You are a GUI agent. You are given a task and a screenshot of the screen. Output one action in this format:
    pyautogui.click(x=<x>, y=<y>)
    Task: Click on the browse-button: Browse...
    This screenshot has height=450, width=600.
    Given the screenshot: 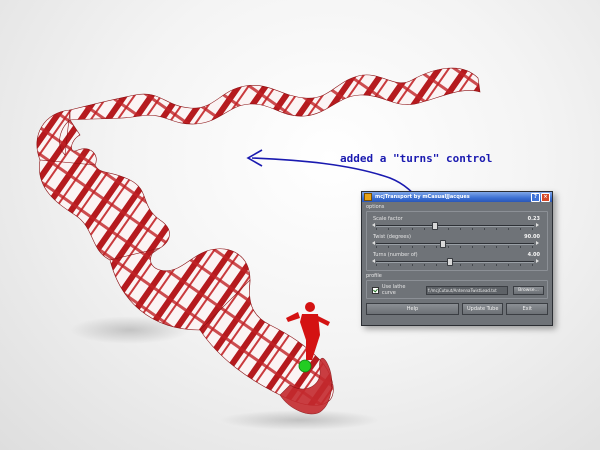 What is the action you would take?
    pyautogui.click(x=528, y=290)
    